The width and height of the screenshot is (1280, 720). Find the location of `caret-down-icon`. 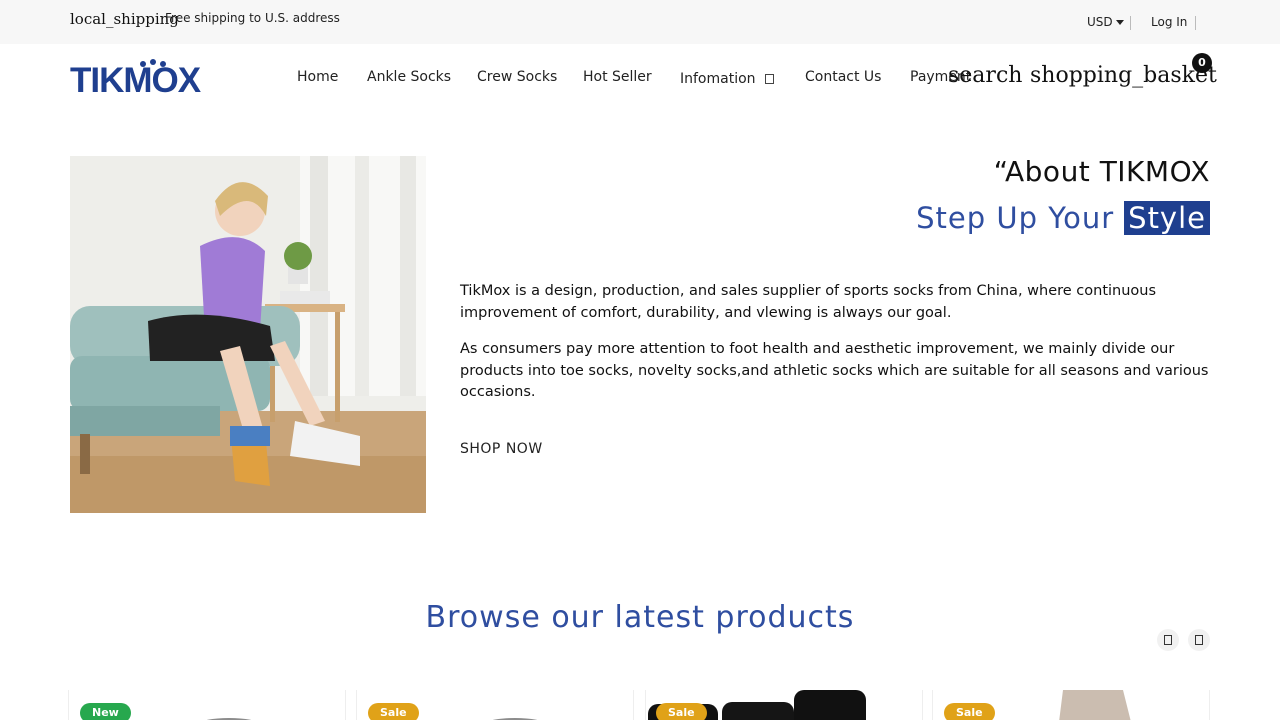

caret-down-icon is located at coordinates (1119, 22).